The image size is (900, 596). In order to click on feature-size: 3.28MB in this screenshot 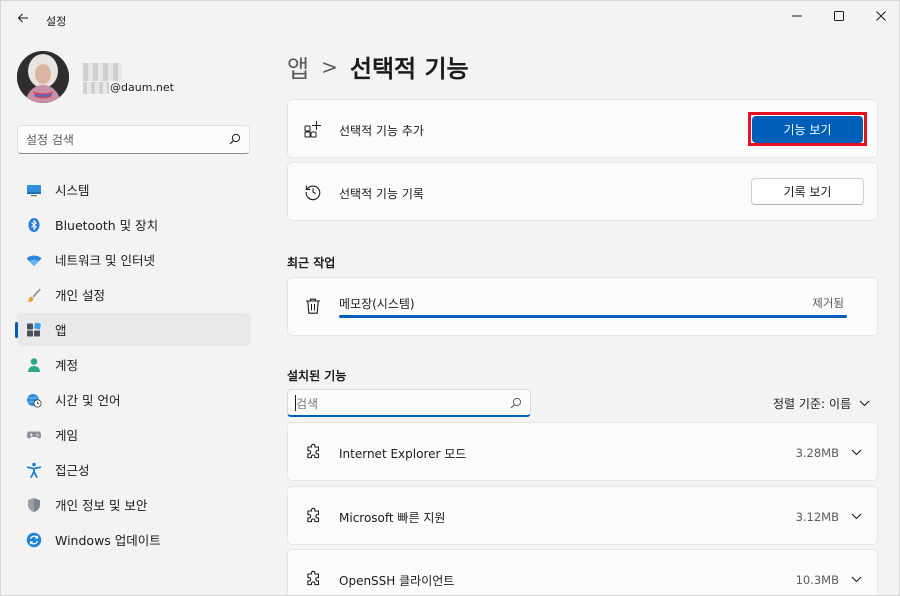, I will do `click(817, 453)`.